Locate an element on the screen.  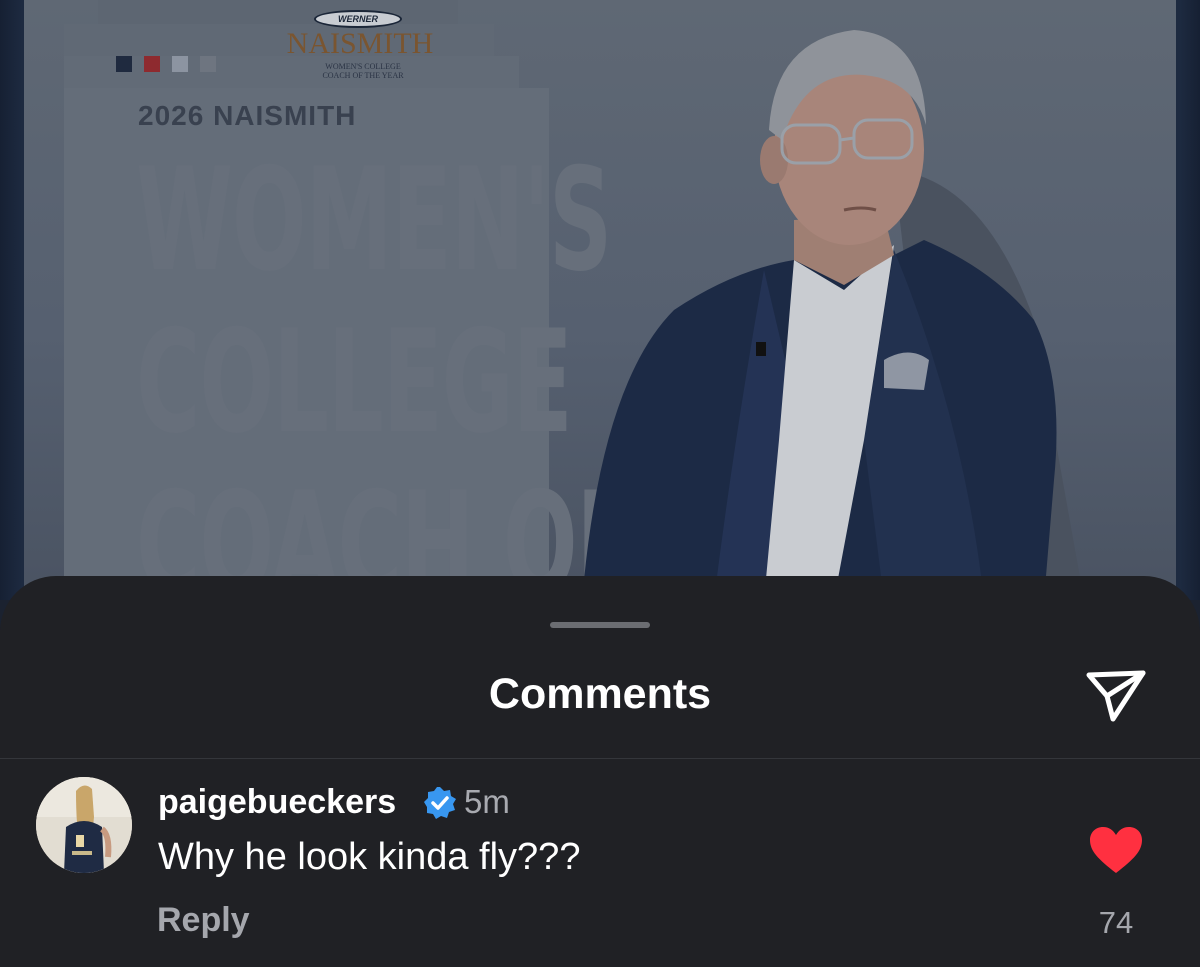
verified-badge-icon is located at coordinates (440, 803).